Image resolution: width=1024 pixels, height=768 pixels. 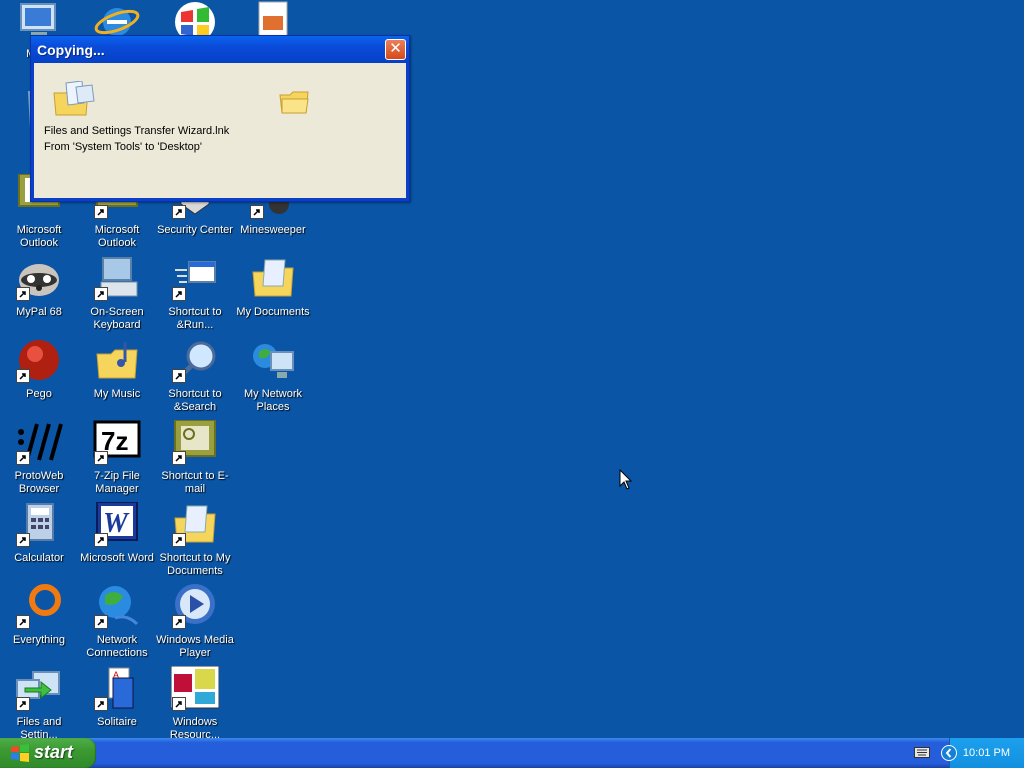 What do you see at coordinates (195, 623) in the screenshot?
I see `desktop-icon-windows-media-player: Windows Media Player` at bounding box center [195, 623].